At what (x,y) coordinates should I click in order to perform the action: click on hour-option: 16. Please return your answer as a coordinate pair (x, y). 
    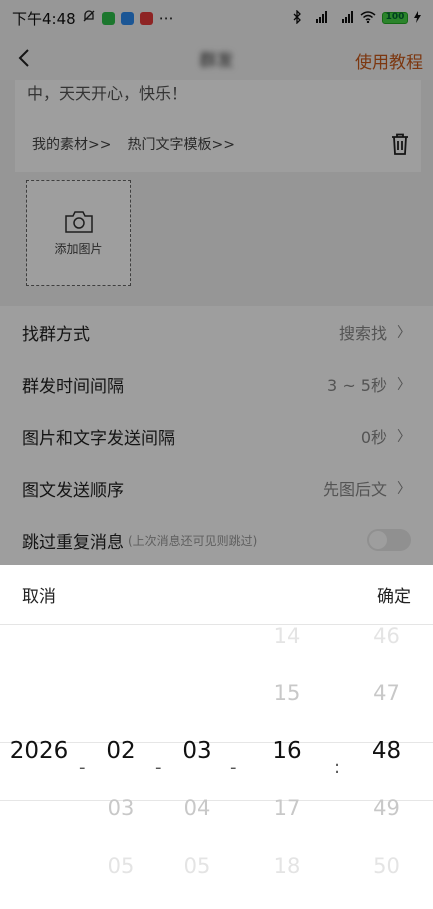
    Looking at the image, I should click on (287, 751).